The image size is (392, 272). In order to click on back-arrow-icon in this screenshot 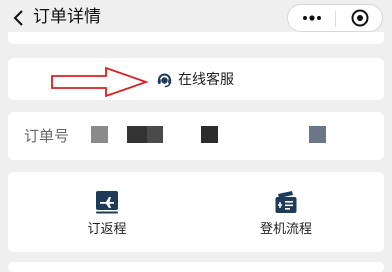, I will do `click(19, 18)`.